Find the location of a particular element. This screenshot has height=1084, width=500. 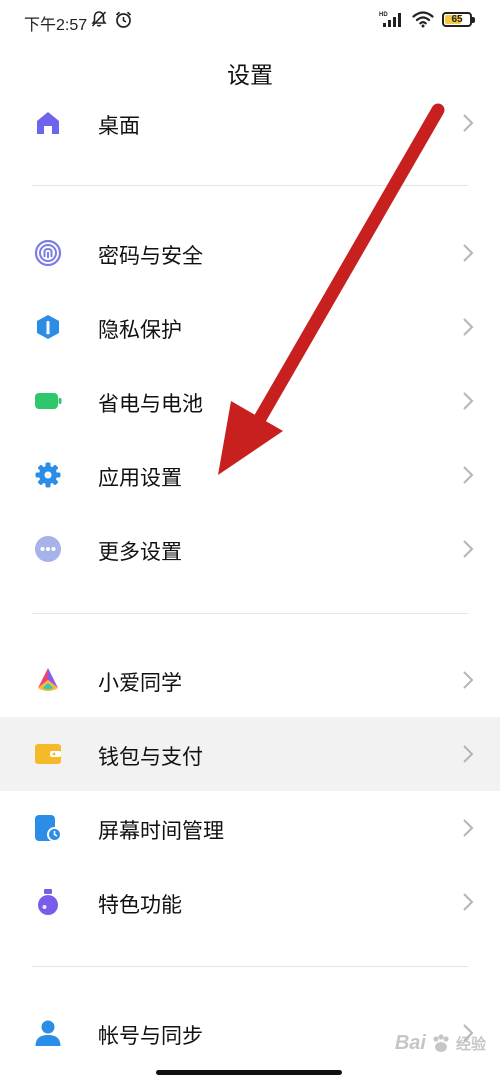

watermark-suffix: 经验 is located at coordinates (470, 1044).